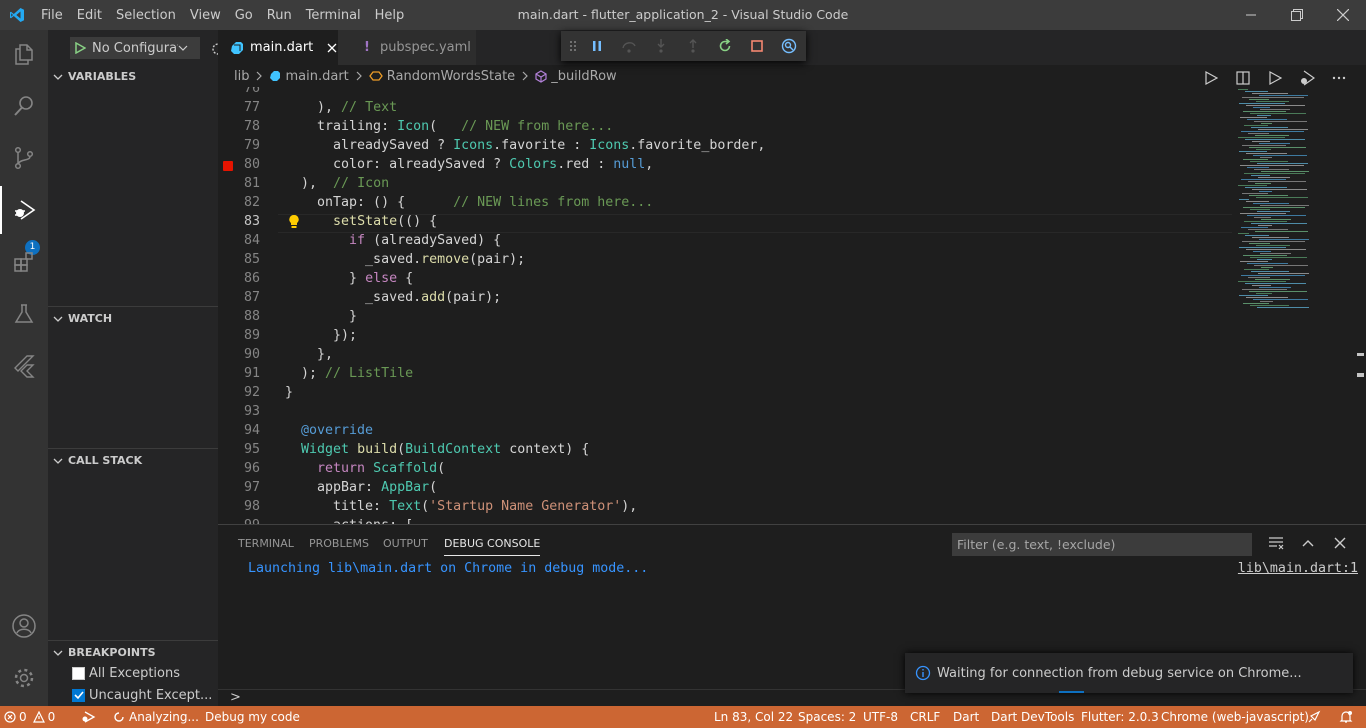 Image resolution: width=1366 pixels, height=728 pixels. What do you see at coordinates (24, 678) in the screenshot?
I see `manage-gear-icon` at bounding box center [24, 678].